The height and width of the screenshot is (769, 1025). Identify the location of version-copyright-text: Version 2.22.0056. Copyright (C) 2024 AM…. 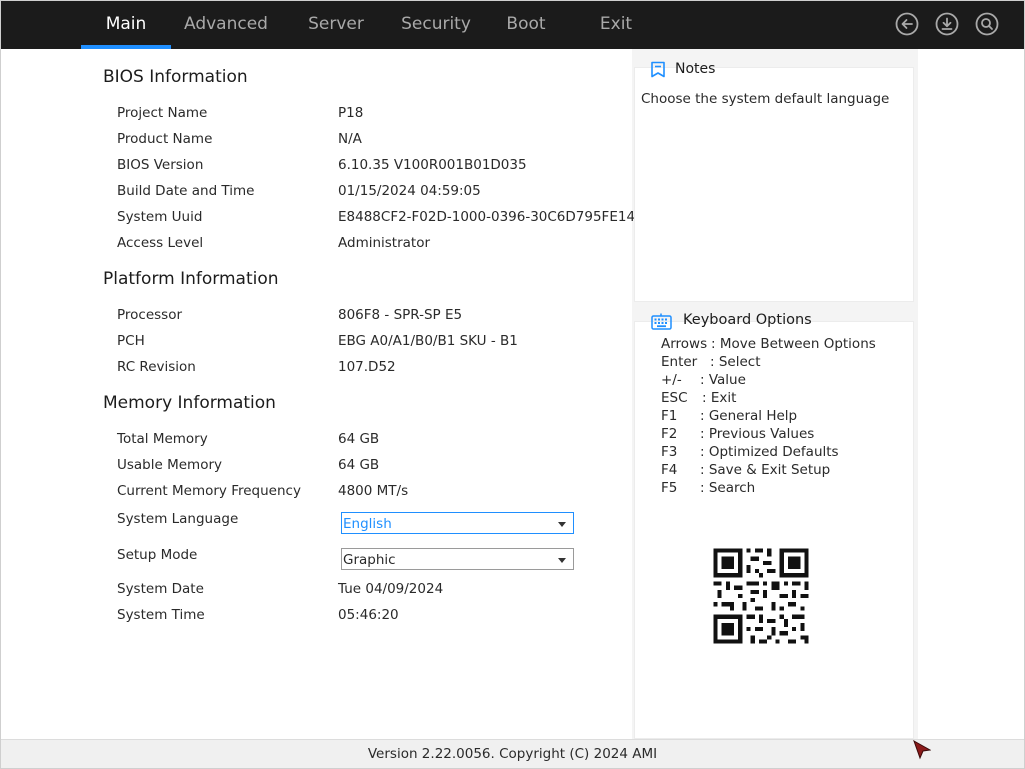
(512, 754).